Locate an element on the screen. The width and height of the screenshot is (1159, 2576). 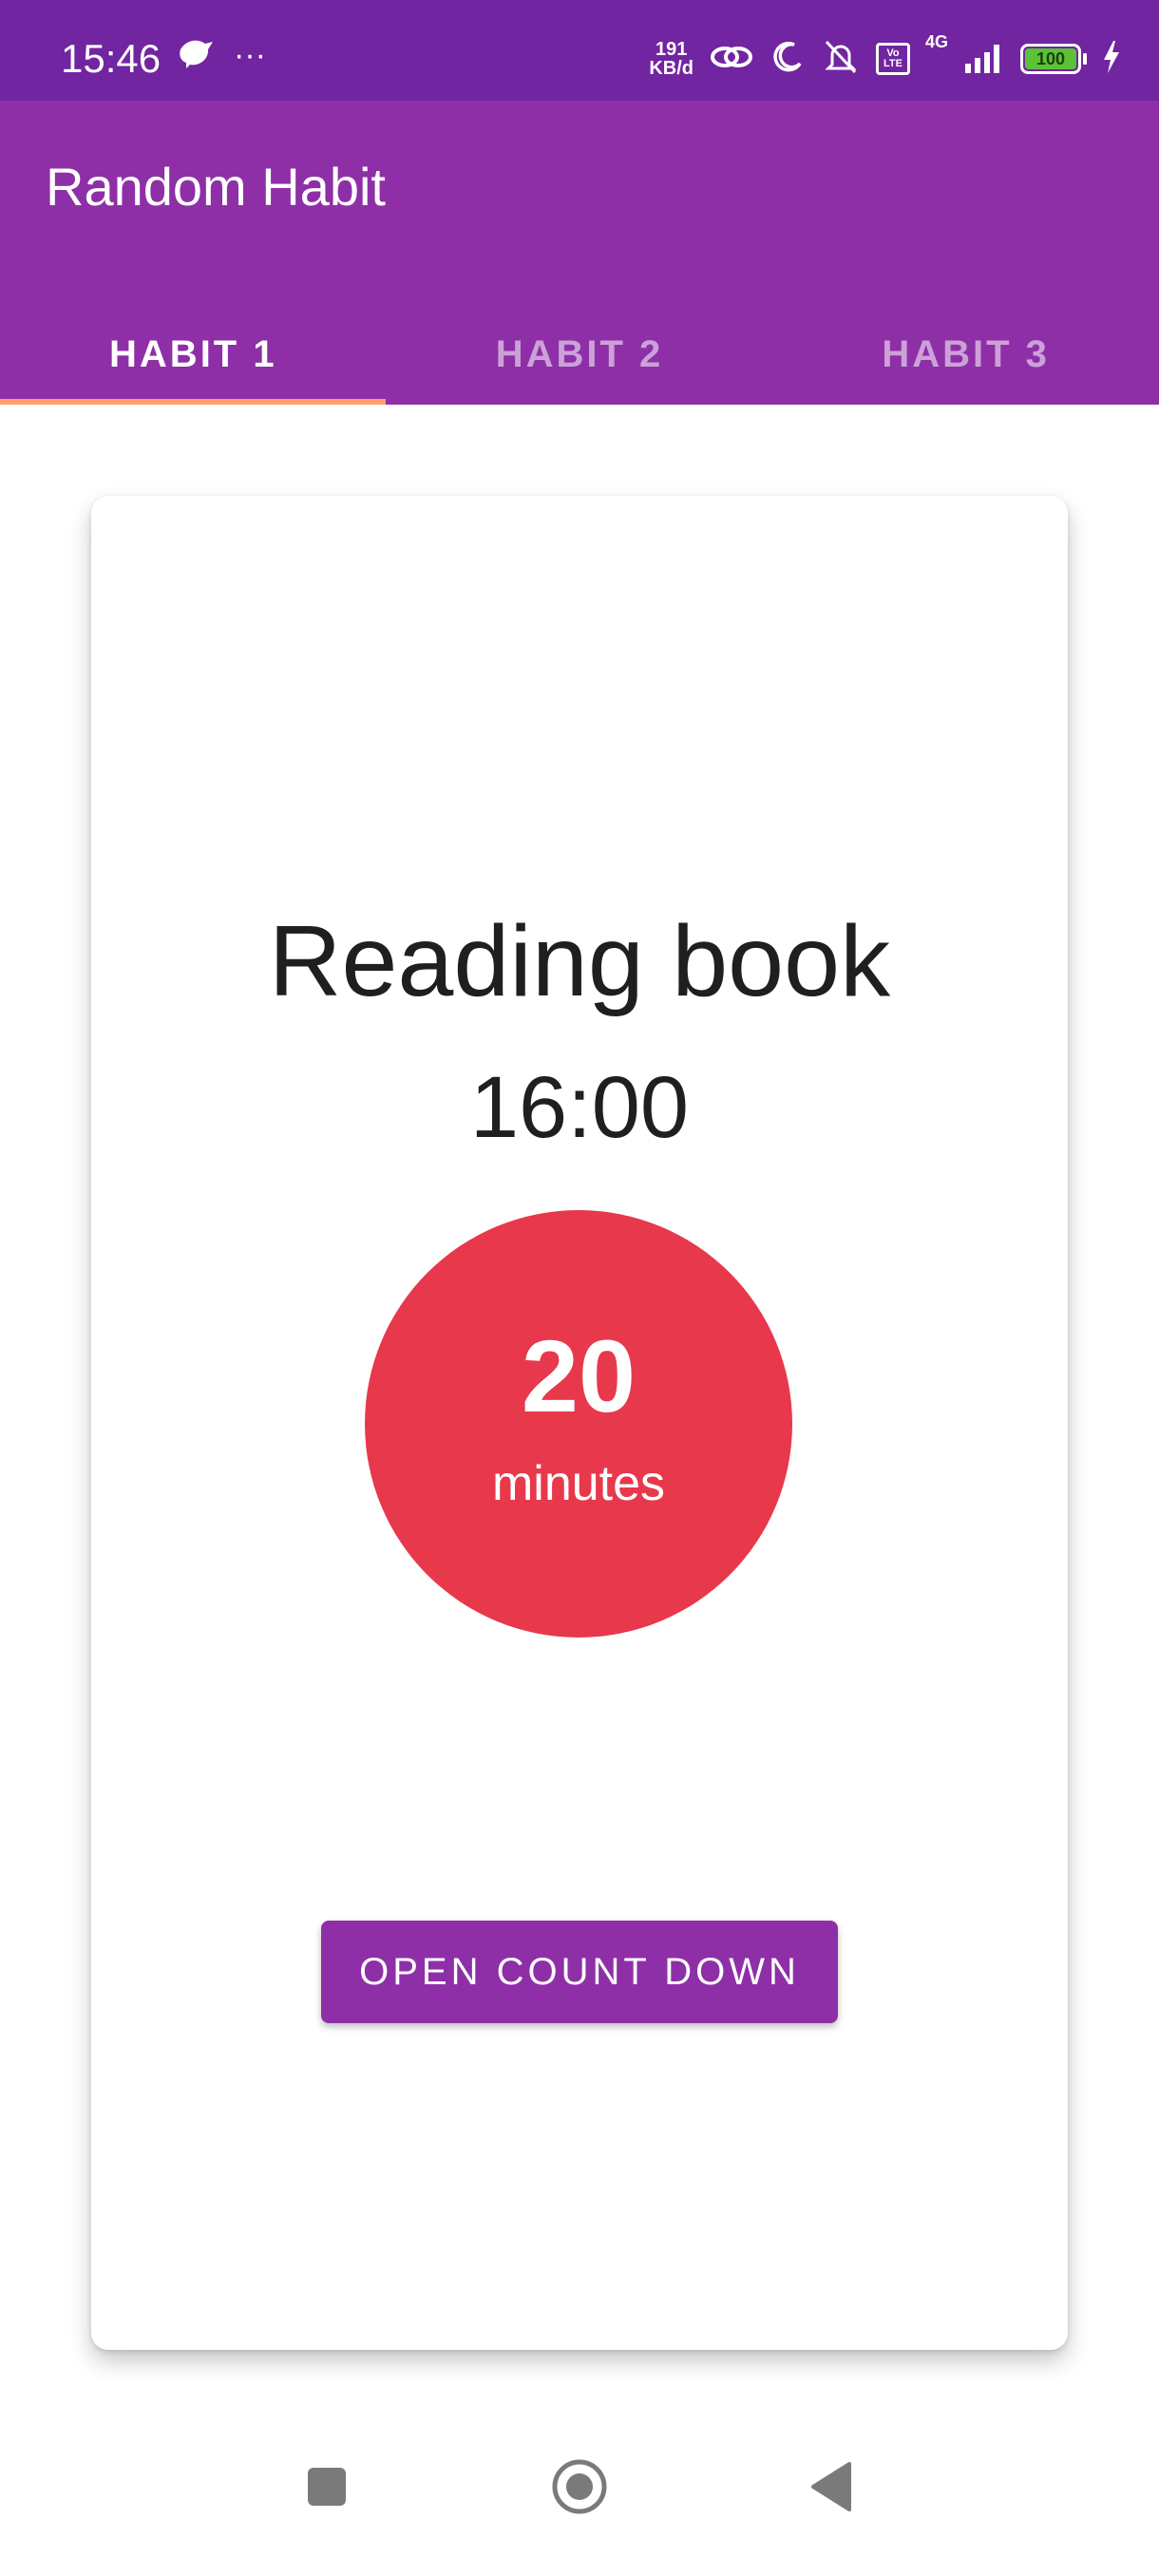
habit-time: 16:00 is located at coordinates (579, 1107).